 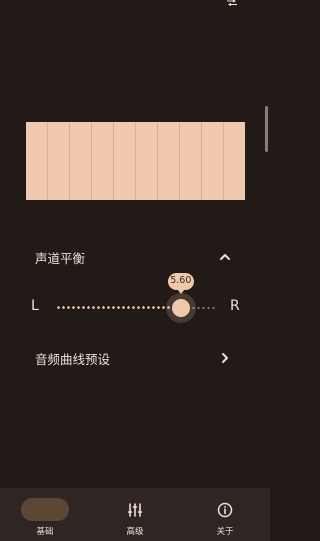 What do you see at coordinates (225, 358) in the screenshot?
I see `chevron-right-icon` at bounding box center [225, 358].